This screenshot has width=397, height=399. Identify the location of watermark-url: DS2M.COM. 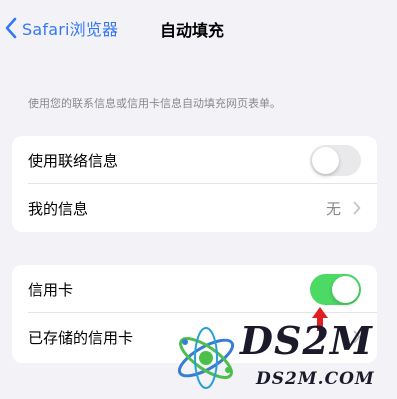
(315, 379).